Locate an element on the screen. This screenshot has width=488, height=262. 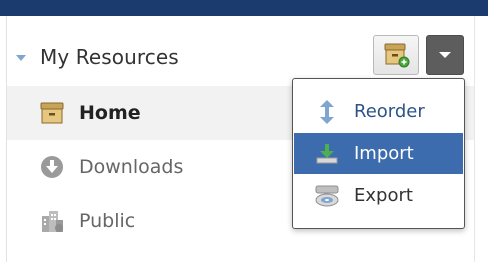
resources-menu-toggle is located at coordinates (445, 55).